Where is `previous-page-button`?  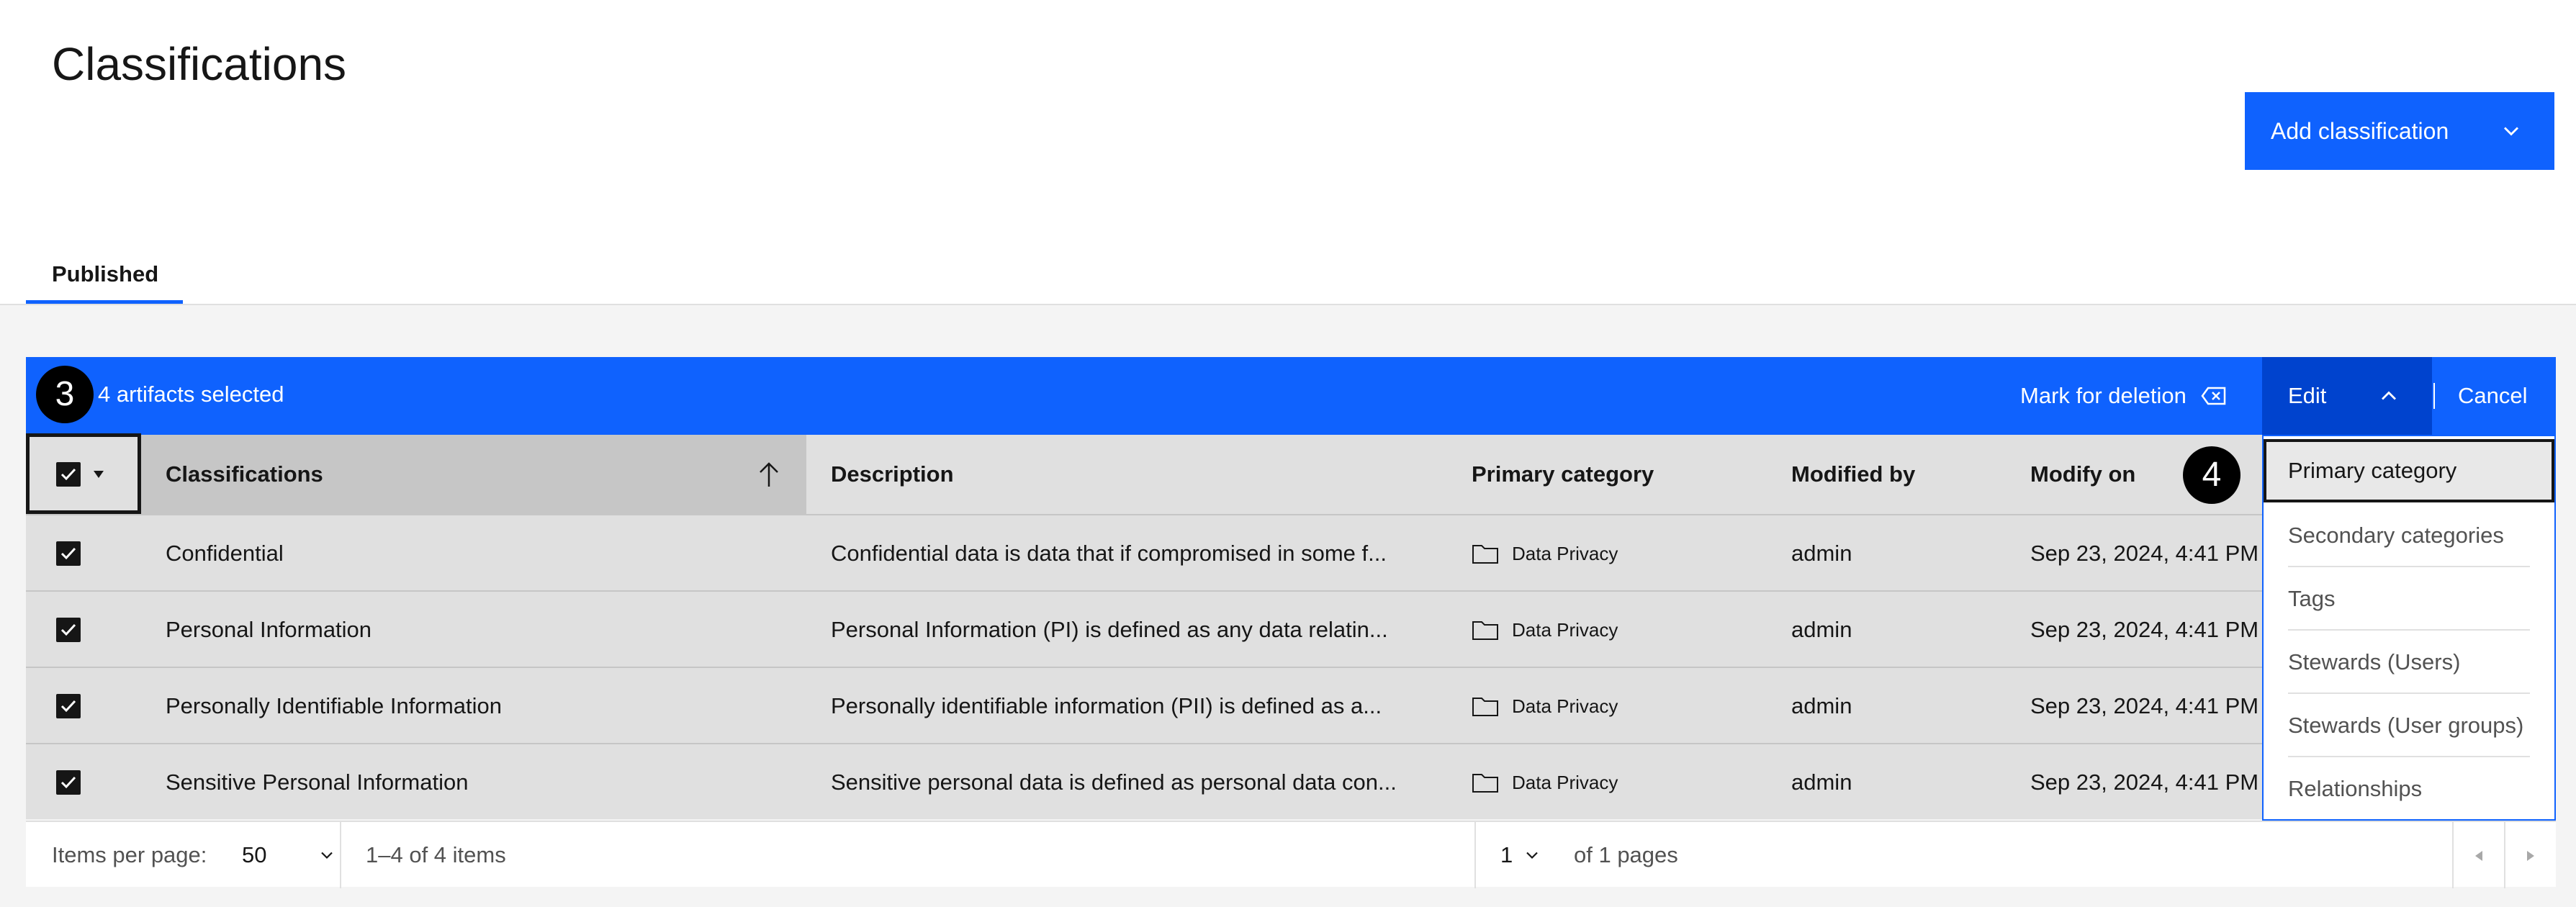 previous-page-button is located at coordinates (2479, 855).